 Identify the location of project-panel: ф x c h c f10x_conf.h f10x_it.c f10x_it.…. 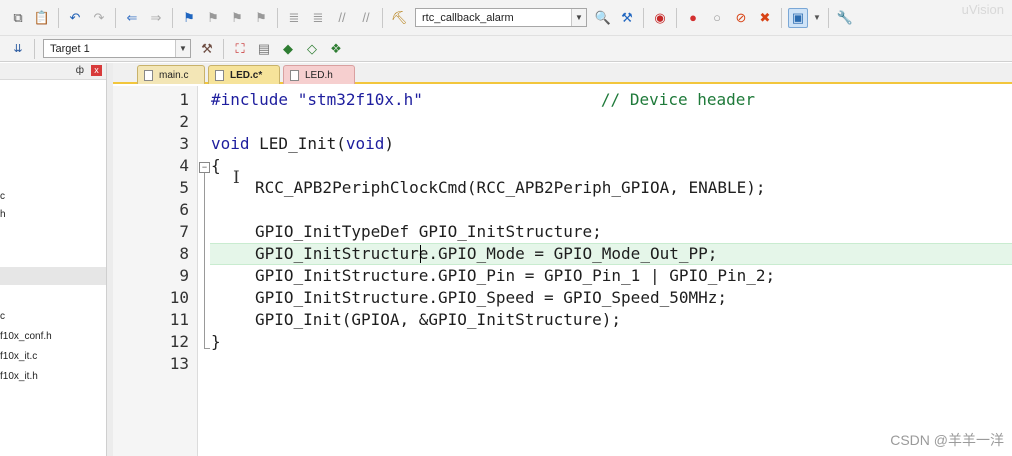
(53, 259).